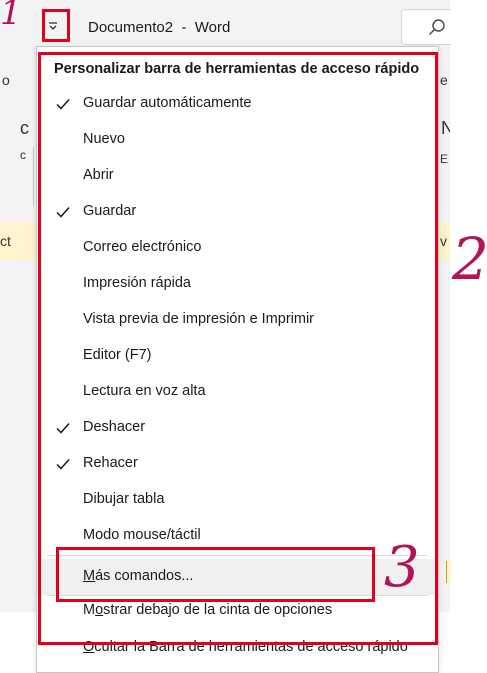  I want to click on annotation-number-2: 2, so click(469, 259).